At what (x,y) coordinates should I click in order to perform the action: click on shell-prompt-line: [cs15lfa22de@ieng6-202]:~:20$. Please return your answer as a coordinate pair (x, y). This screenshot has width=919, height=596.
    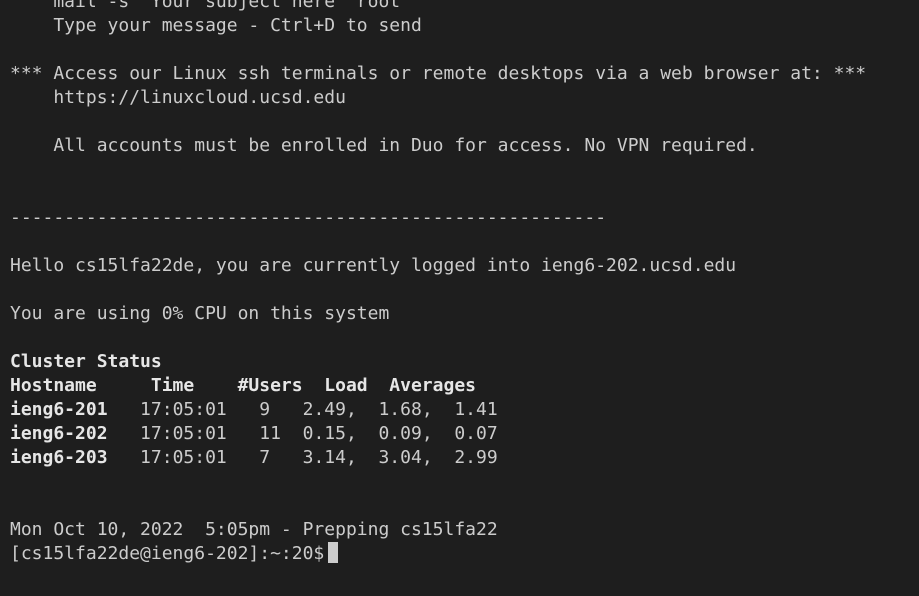
    Looking at the image, I should click on (174, 554).